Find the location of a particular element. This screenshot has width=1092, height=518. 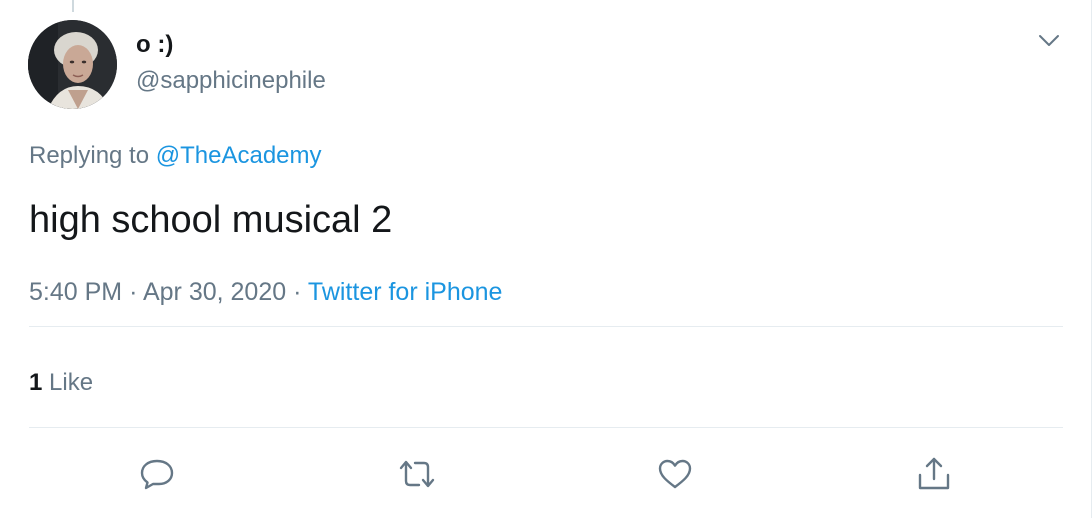

replying-to-label: Replying to is located at coordinates (89, 155).